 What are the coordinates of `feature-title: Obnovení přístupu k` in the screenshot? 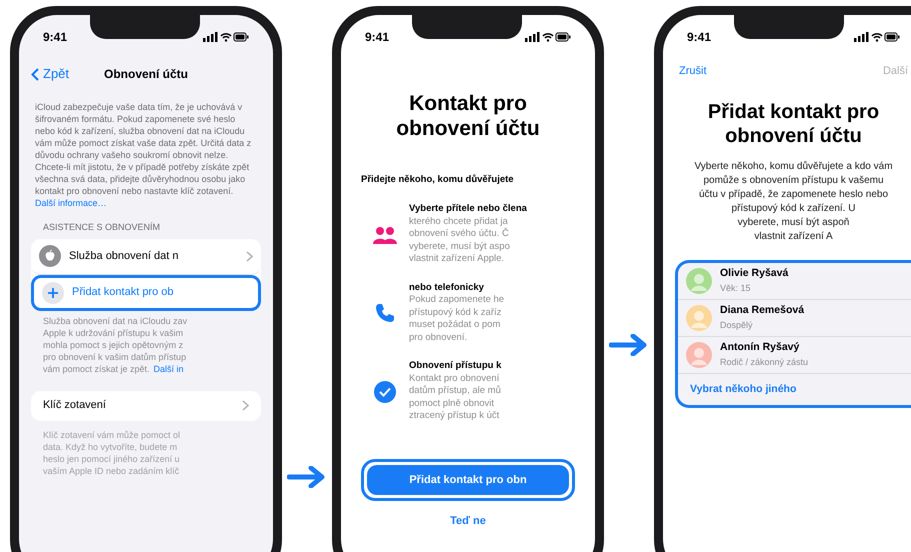 It's located at (455, 366).